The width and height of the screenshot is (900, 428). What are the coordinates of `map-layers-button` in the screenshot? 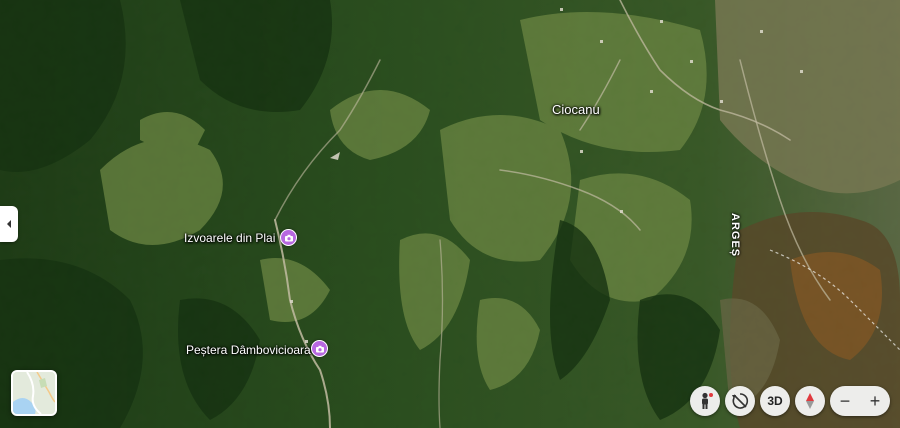 It's located at (34, 393).